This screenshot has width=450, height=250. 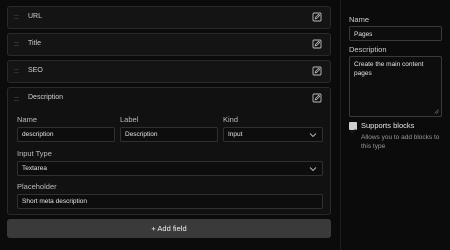 I want to click on type-description-value: Create the main content pages, so click(x=389, y=69).